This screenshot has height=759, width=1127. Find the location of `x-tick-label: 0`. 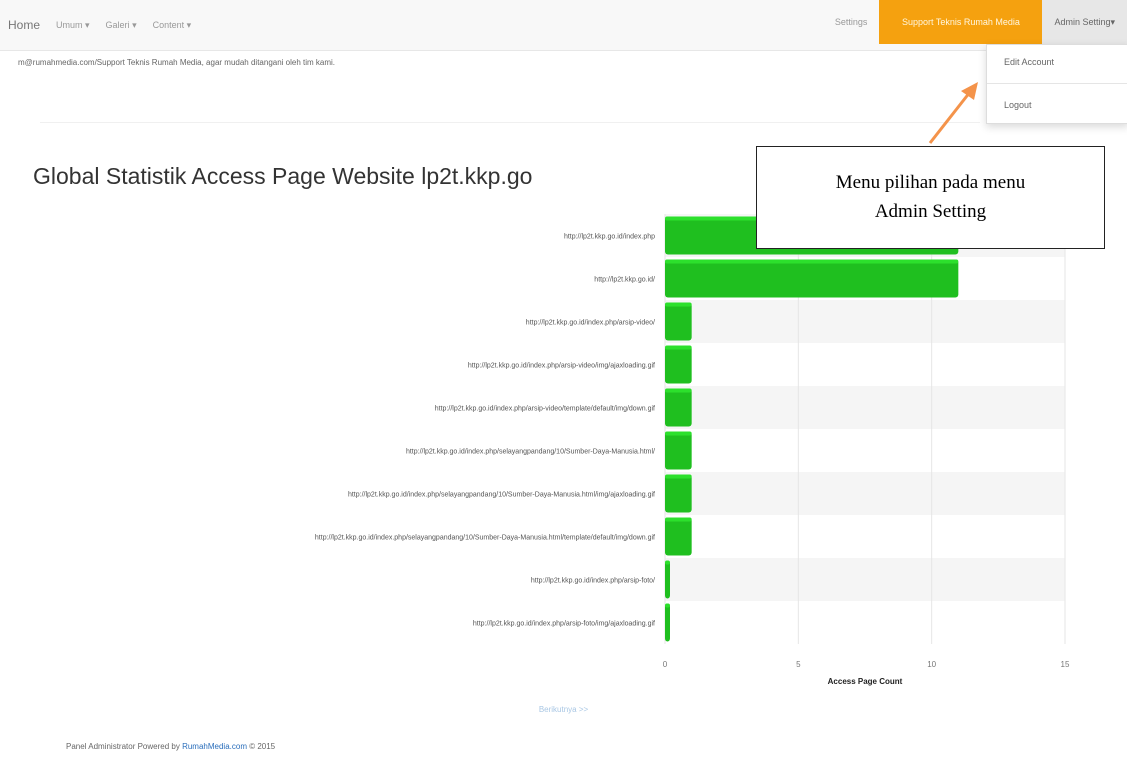

x-tick-label: 0 is located at coordinates (665, 664).